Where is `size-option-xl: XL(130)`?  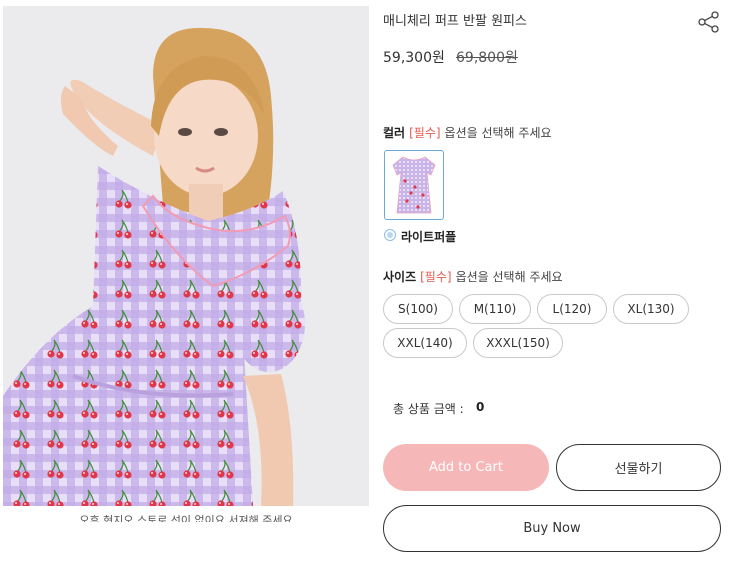 size-option-xl: XL(130) is located at coordinates (651, 309).